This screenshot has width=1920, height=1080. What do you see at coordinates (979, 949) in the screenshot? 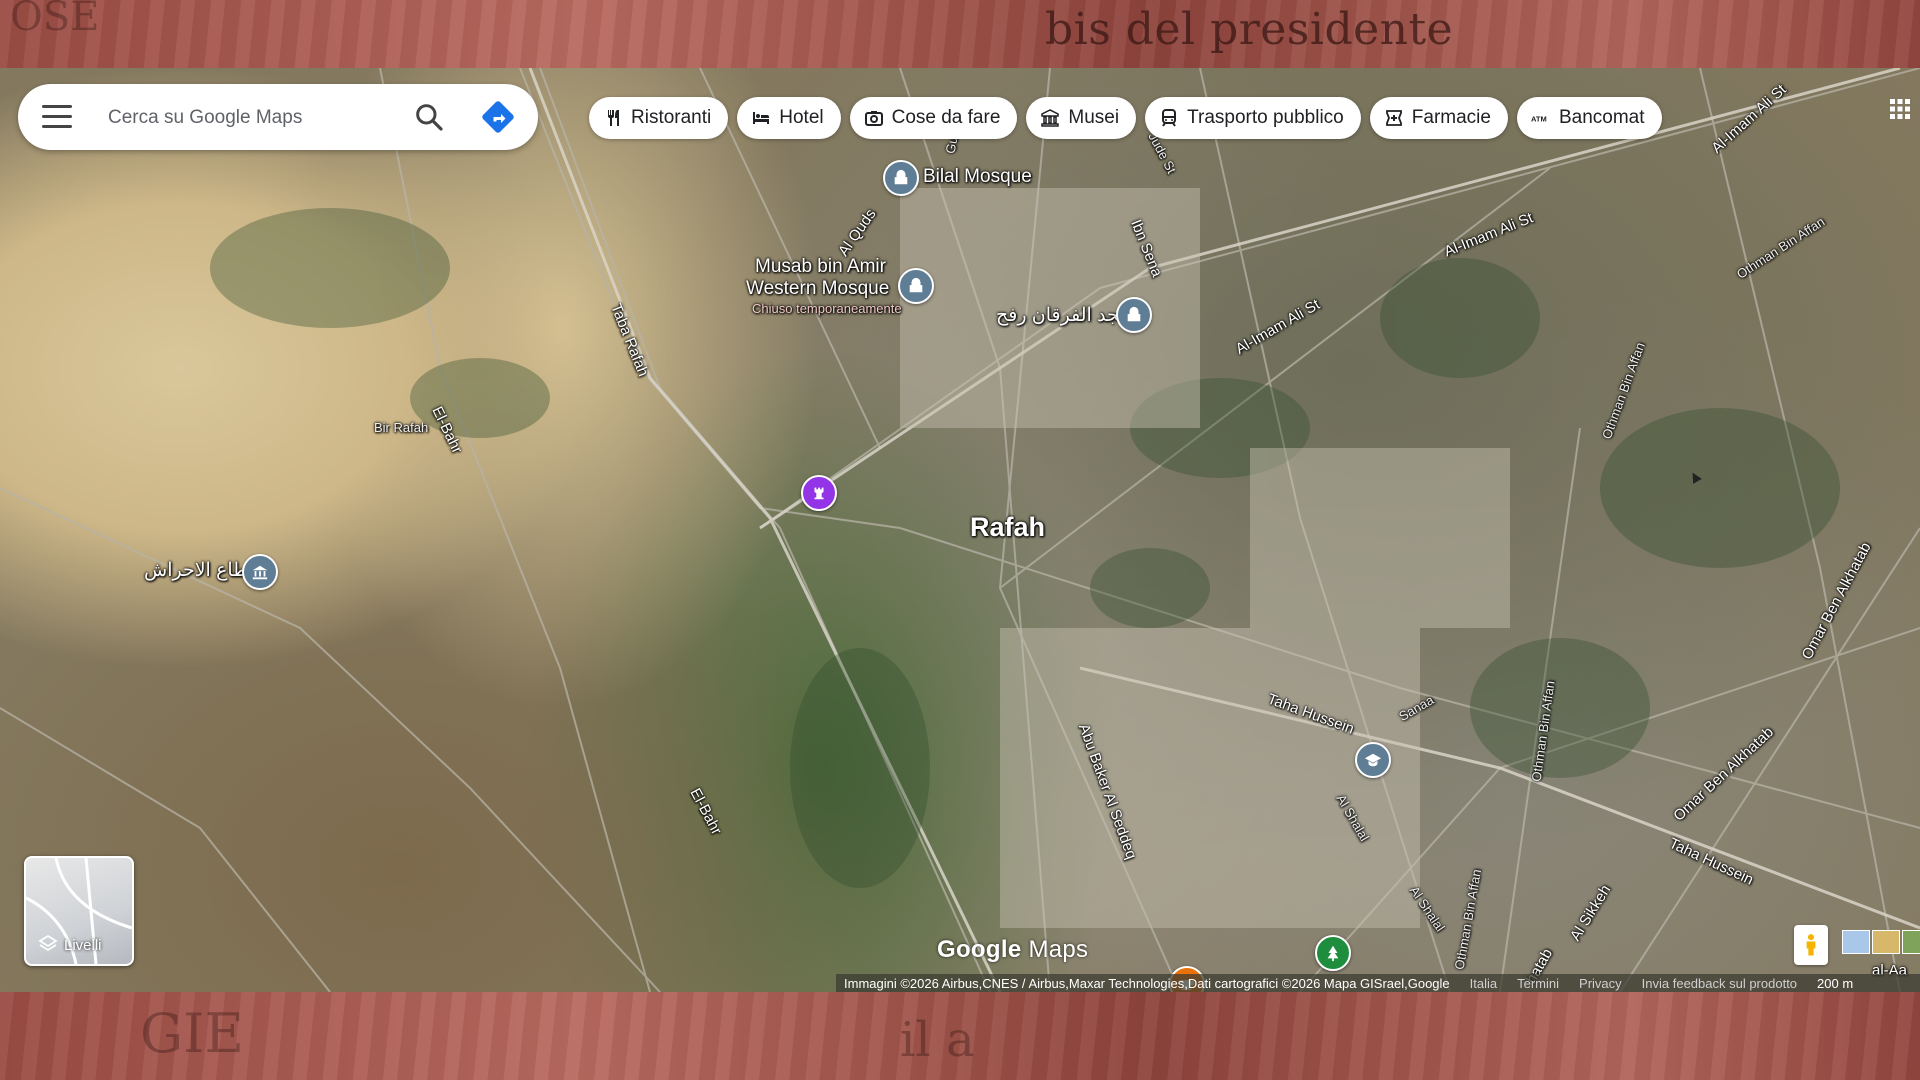
I see `logo-google: Google` at bounding box center [979, 949].